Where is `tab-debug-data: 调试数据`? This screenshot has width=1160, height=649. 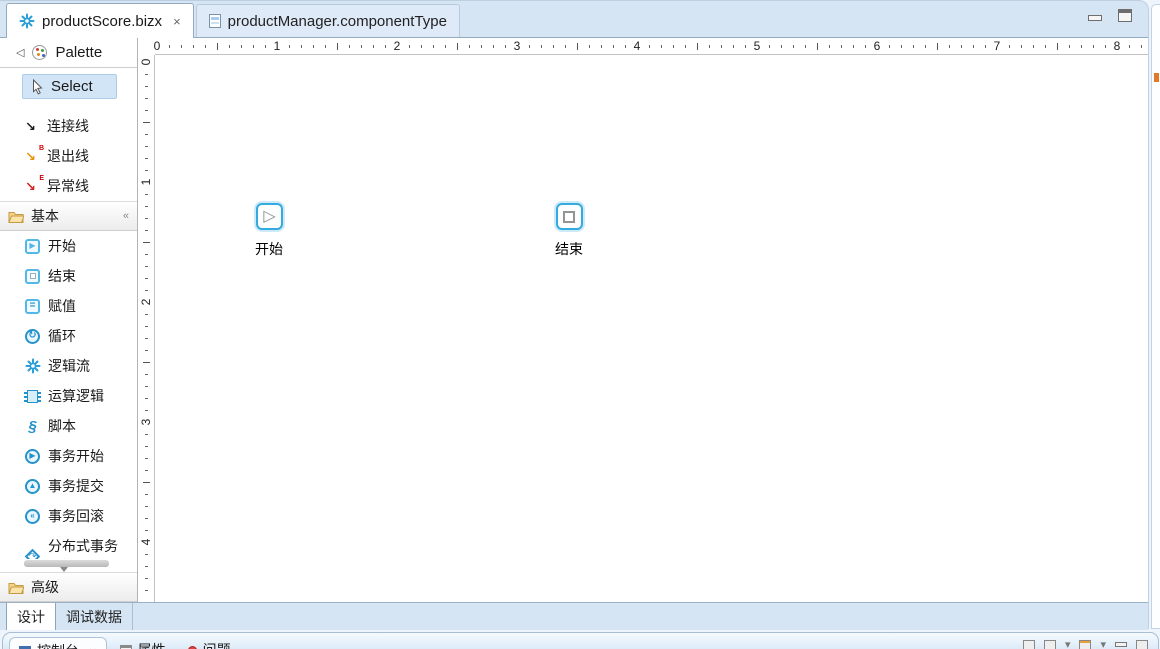
tab-debug-data: 调试数据 is located at coordinates (94, 616).